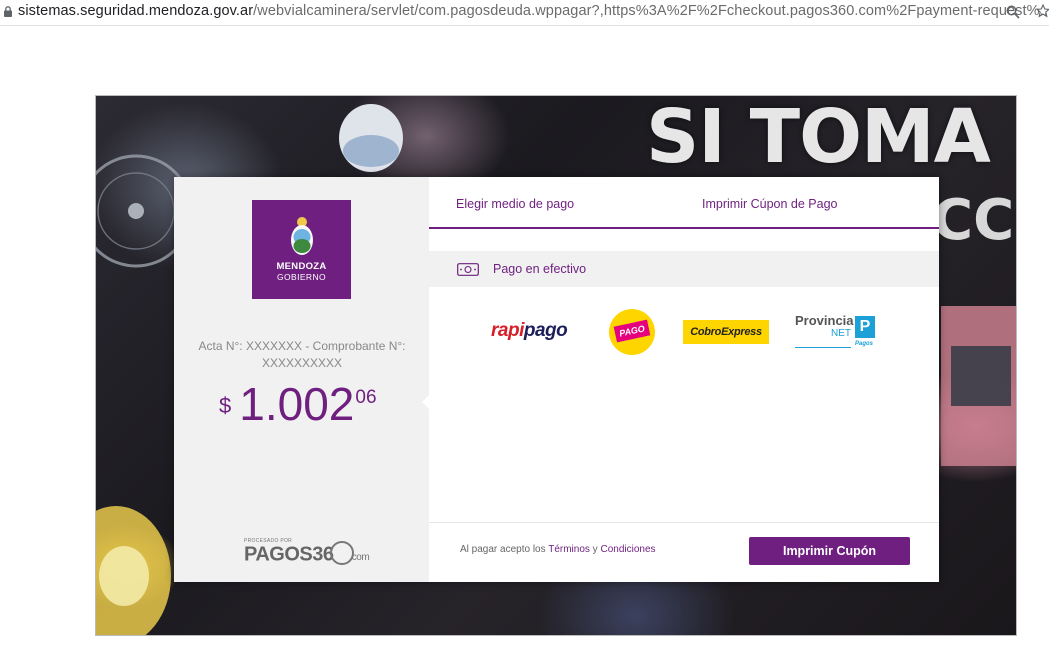 The height and width of the screenshot is (662, 1049). I want to click on zoom-icon, so click(1013, 12).